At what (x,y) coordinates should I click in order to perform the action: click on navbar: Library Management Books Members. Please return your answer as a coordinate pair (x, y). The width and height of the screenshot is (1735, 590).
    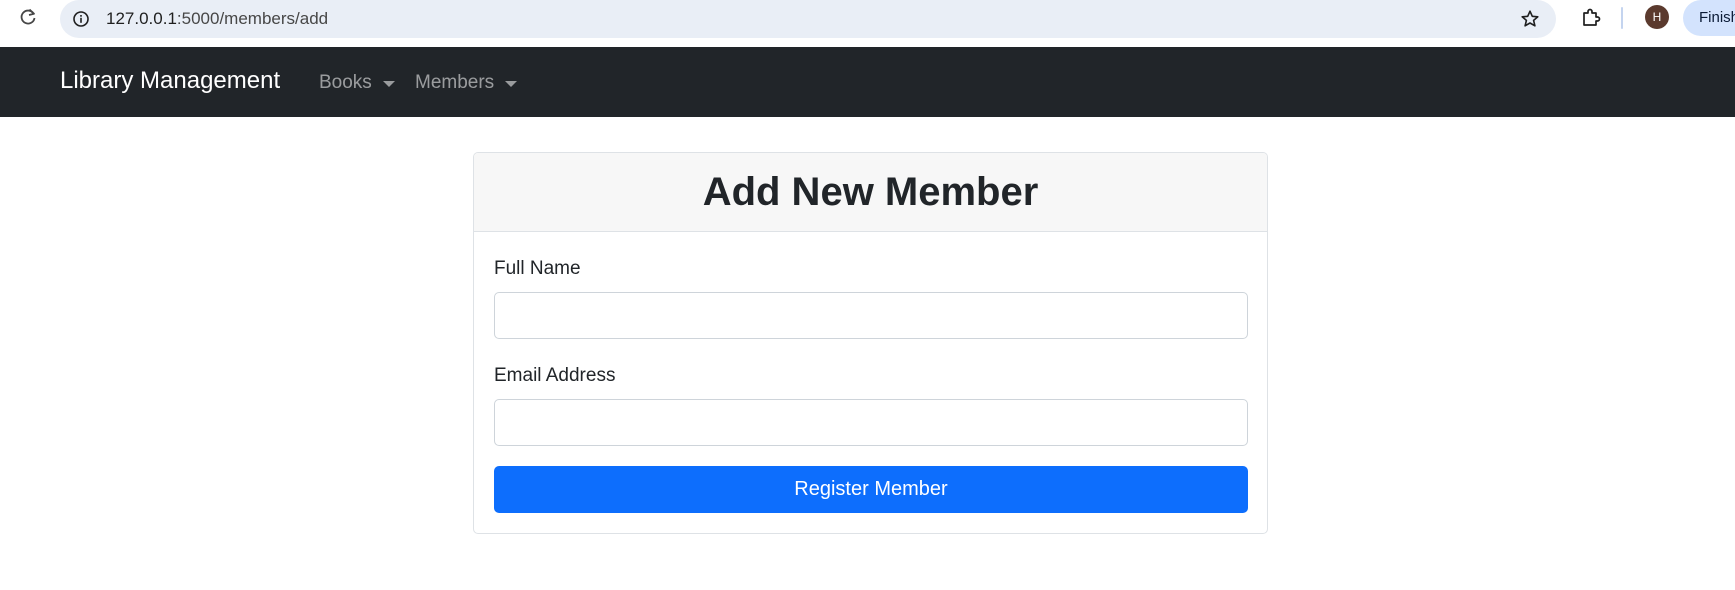
    Looking at the image, I should click on (867, 82).